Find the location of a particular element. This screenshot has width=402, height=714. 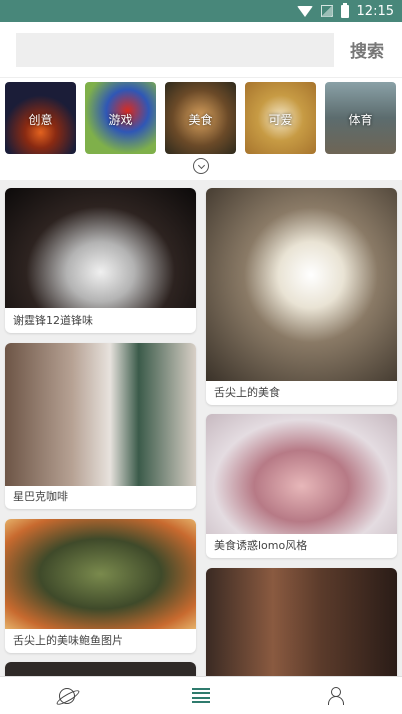

category-games: 游戏 is located at coordinates (120, 118).